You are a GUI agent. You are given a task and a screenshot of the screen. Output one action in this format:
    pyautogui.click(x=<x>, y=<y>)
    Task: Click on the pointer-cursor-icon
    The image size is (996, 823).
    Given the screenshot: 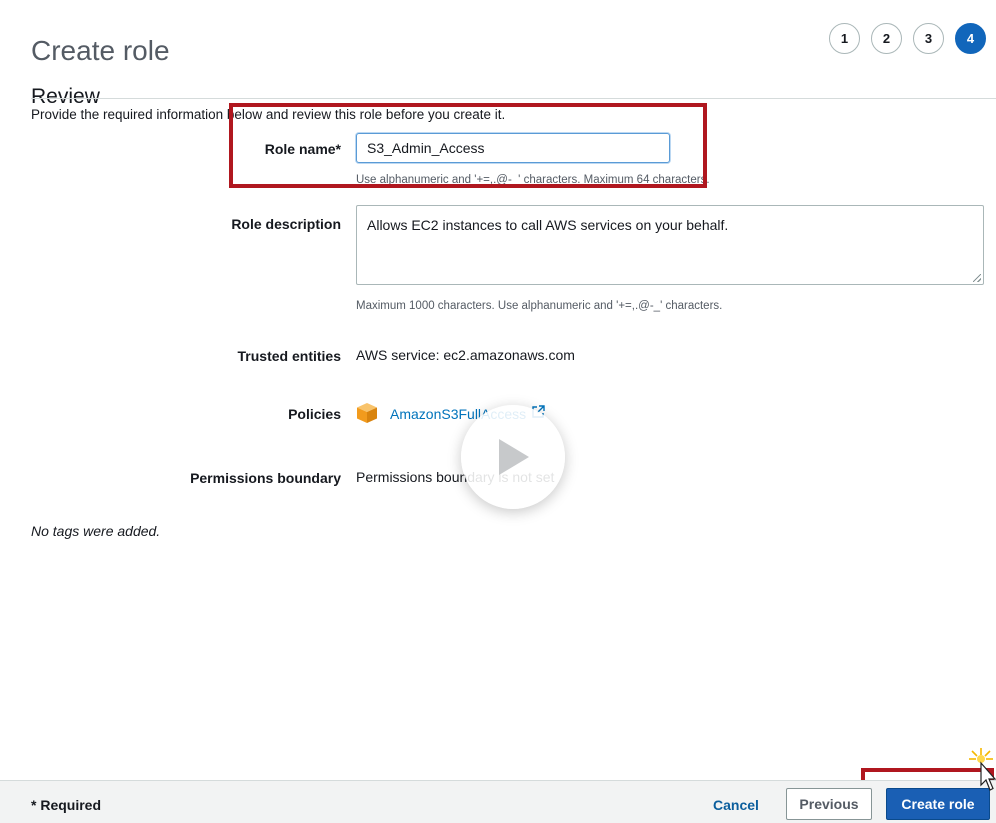 What is the action you would take?
    pyautogui.click(x=982, y=769)
    